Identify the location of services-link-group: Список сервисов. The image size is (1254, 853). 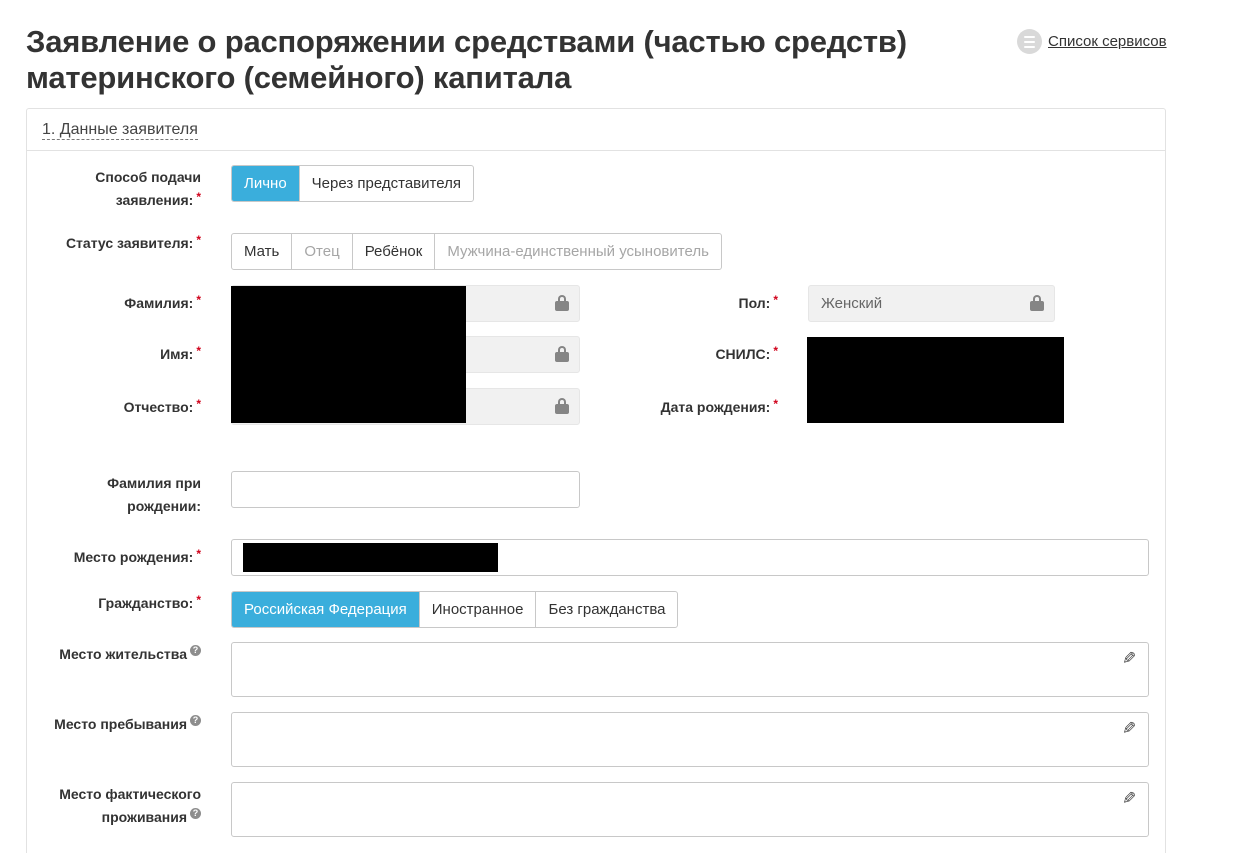
(1092, 41).